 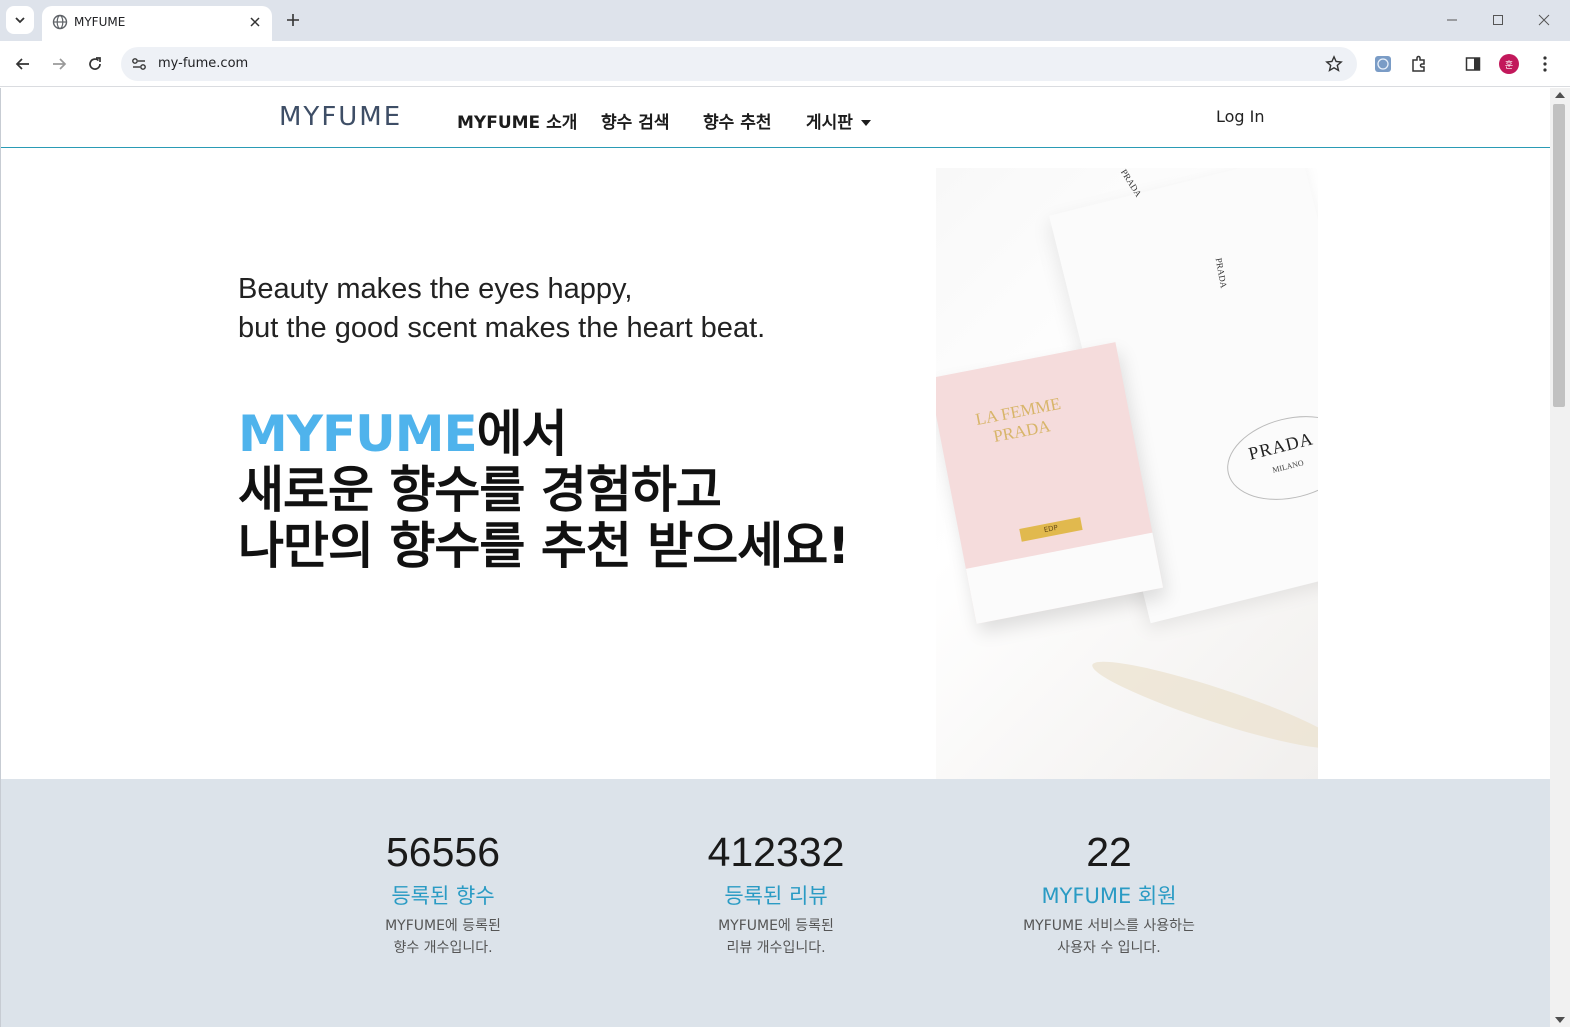 I want to click on hero-headline: MYFUME에서 새로운 향수를 경험하고 나만의 향수를 추천 받으세요!, so click(x=544, y=490).